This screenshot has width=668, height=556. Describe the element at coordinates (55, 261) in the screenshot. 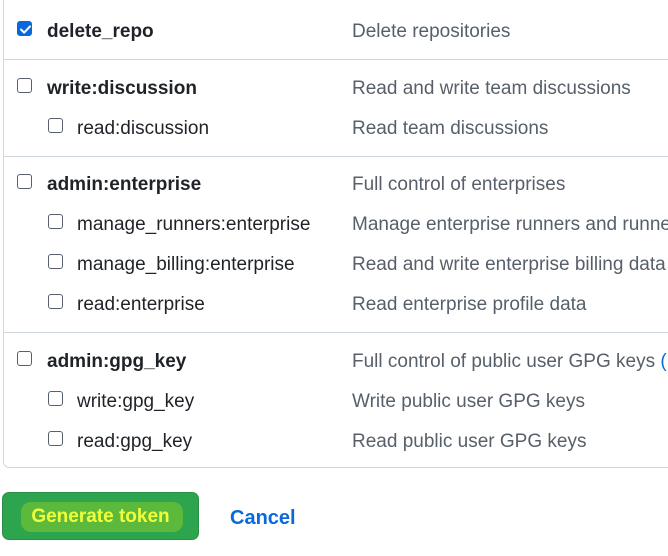

I see `checkbox-manage-billing-enterprise` at that location.